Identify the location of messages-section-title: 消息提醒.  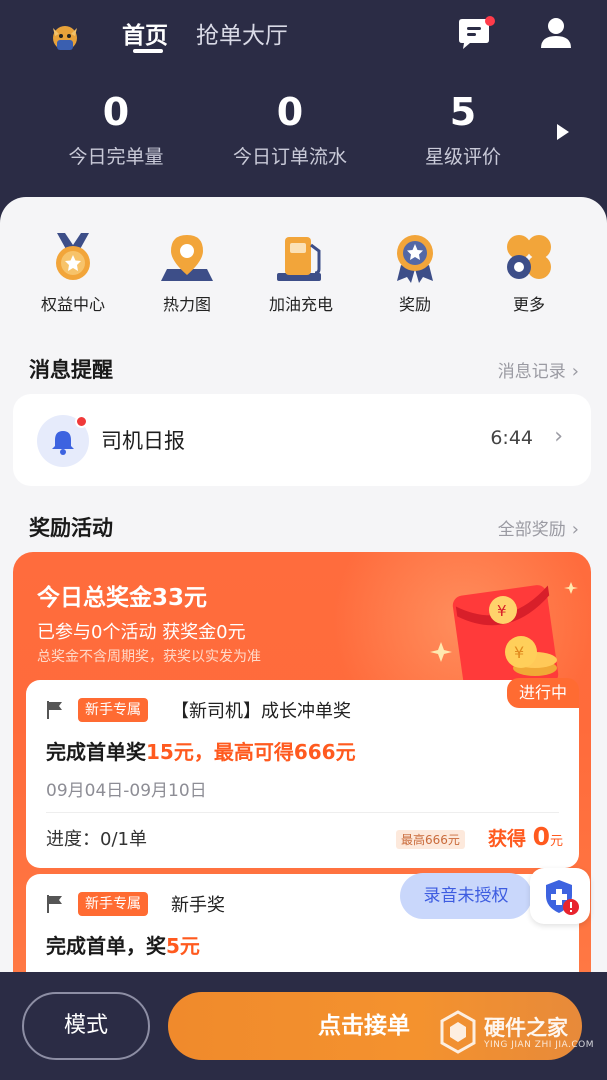
(71, 370).